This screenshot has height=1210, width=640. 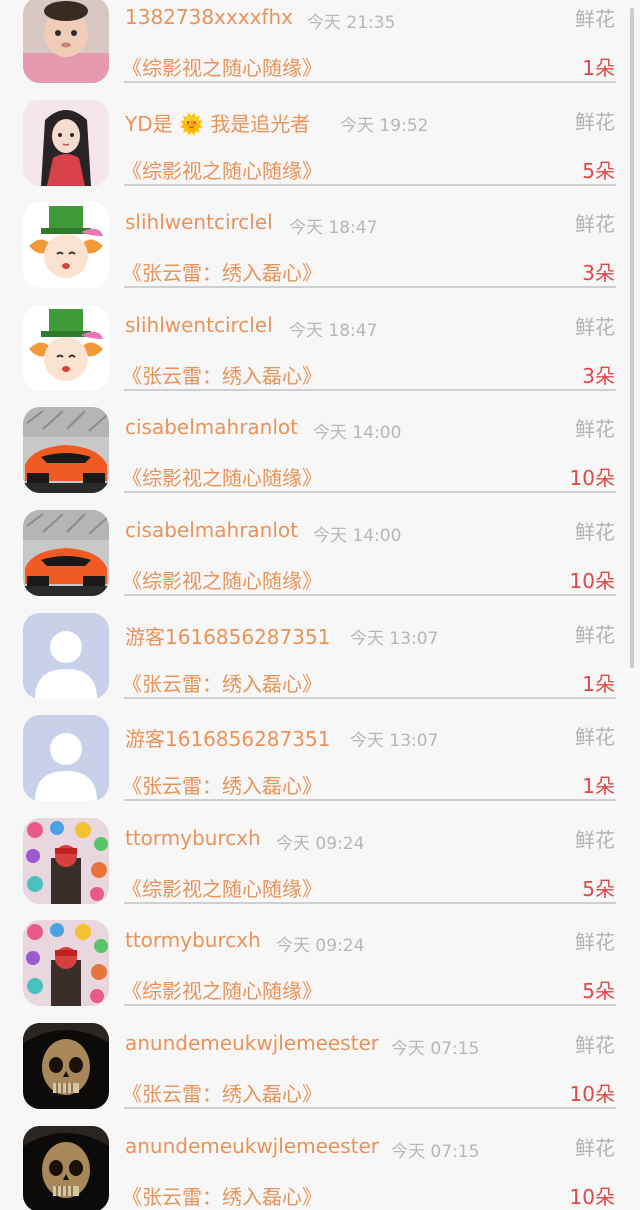 I want to click on timestamp: 今天 21:35, so click(x=351, y=23).